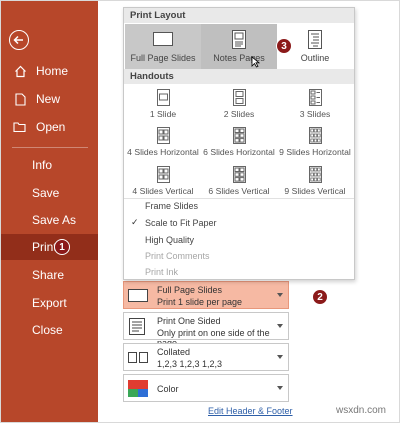  I want to click on handout-1-slide: 1 Slide, so click(163, 105).